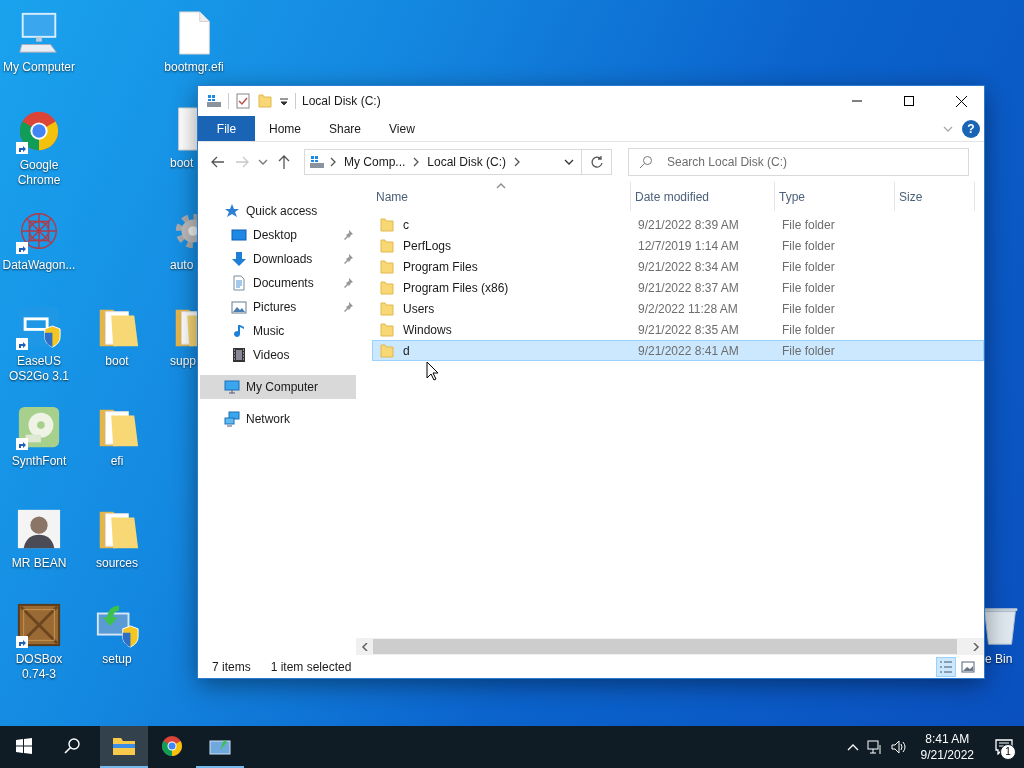 Image resolution: width=1024 pixels, height=768 pixels. Describe the element at coordinates (678, 350) in the screenshot. I see `file-row: d 9/21/2022 8:41 AM File folder` at that location.